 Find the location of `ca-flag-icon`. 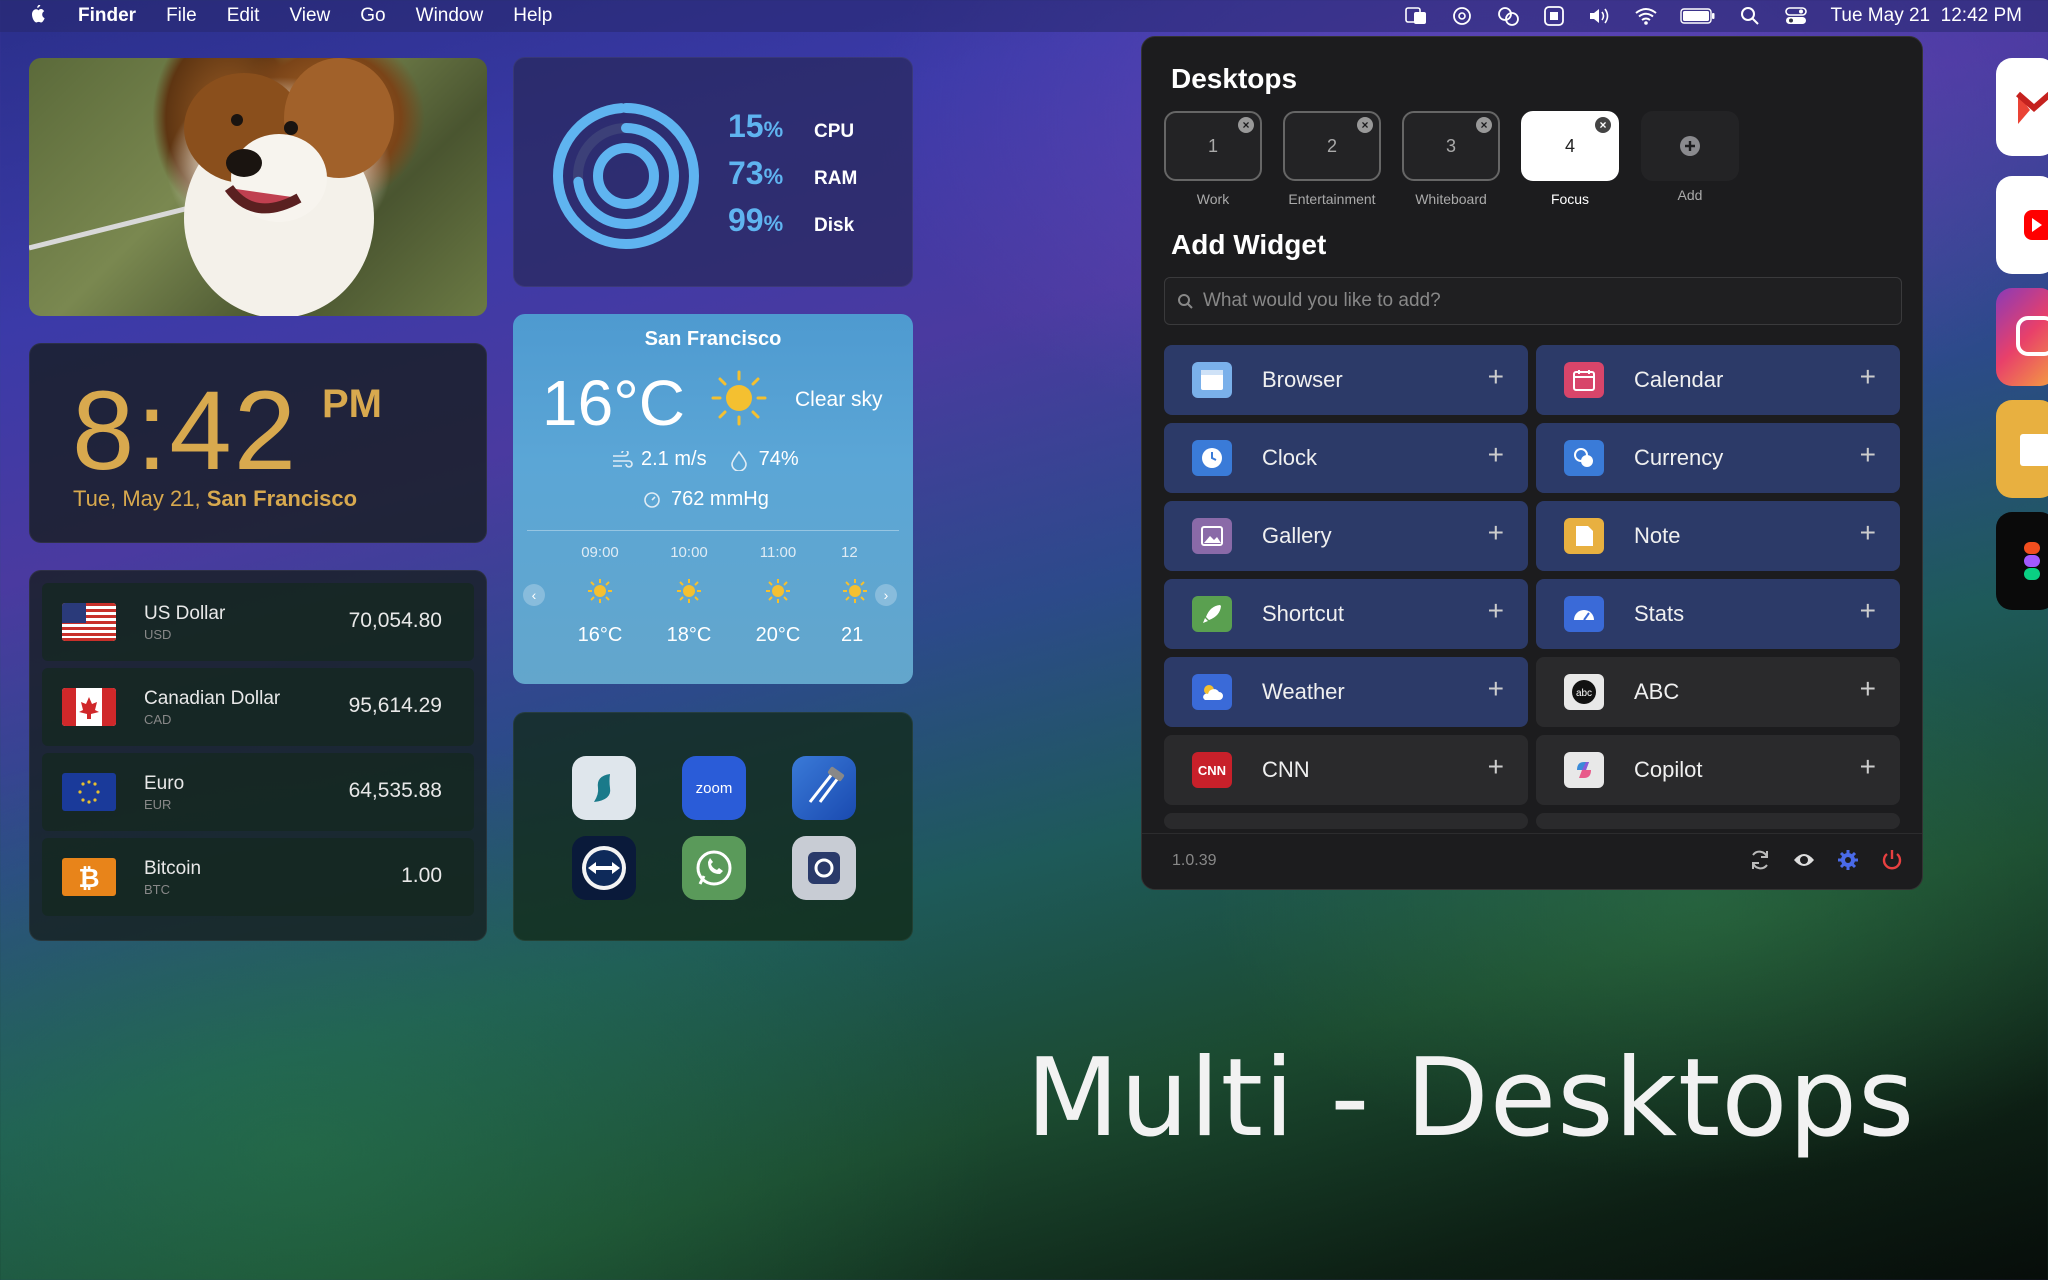

ca-flag-icon is located at coordinates (89, 707).